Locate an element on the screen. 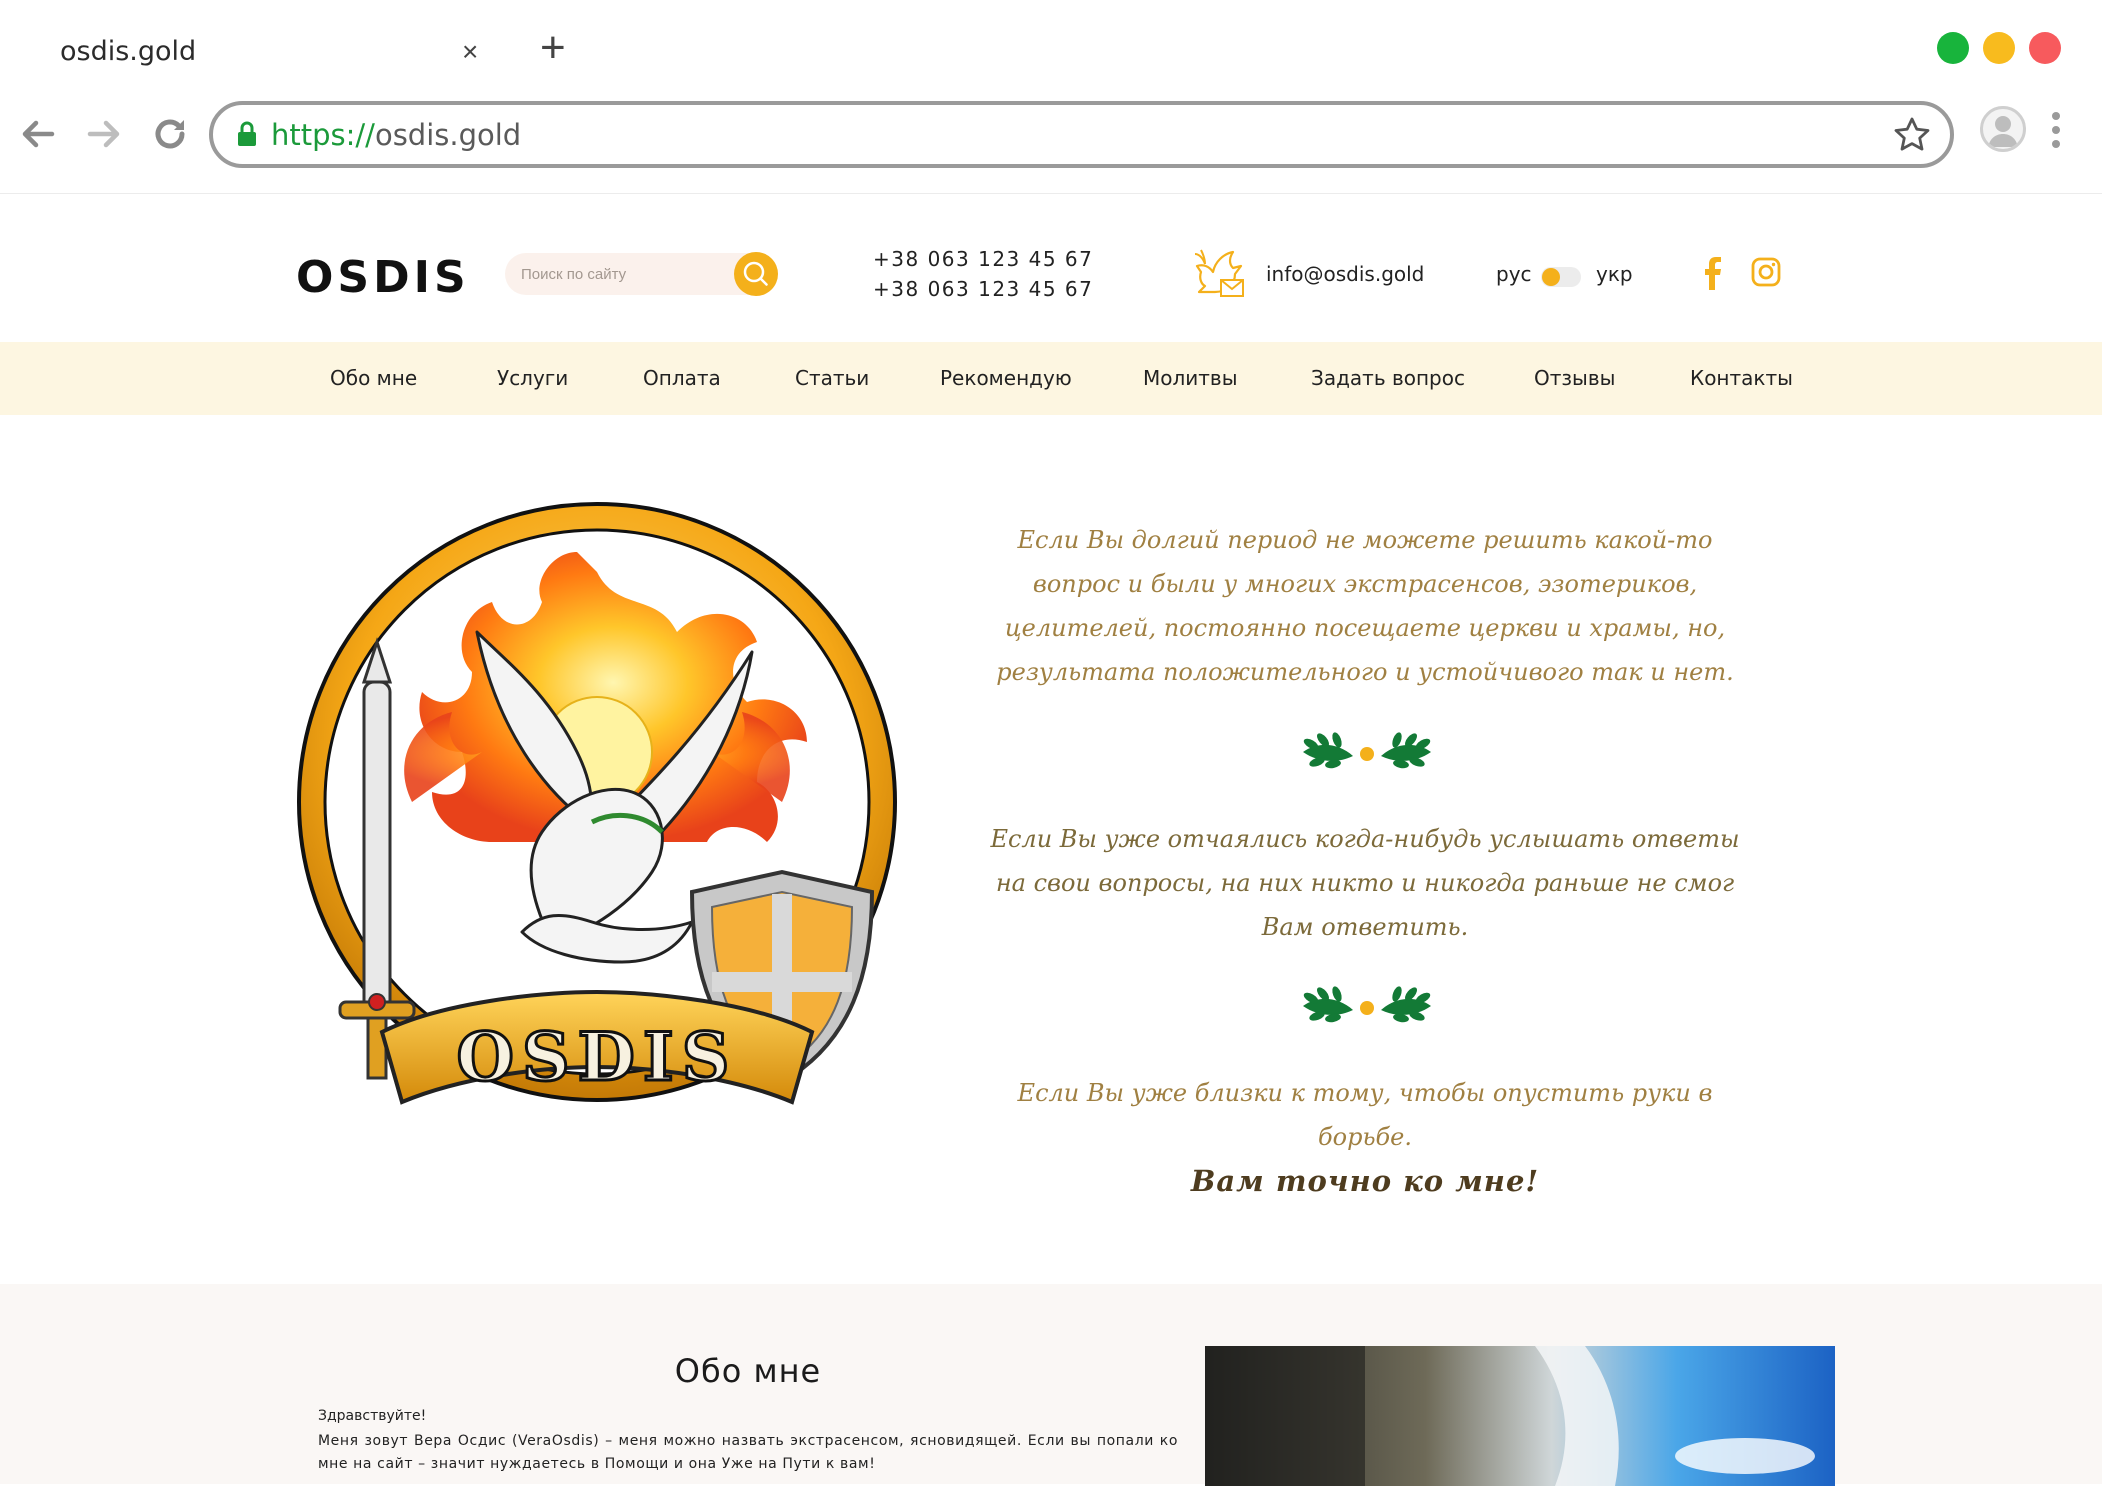 This screenshot has height=1486, width=2102. menu-item-contacts: Контакты is located at coordinates (1741, 378).